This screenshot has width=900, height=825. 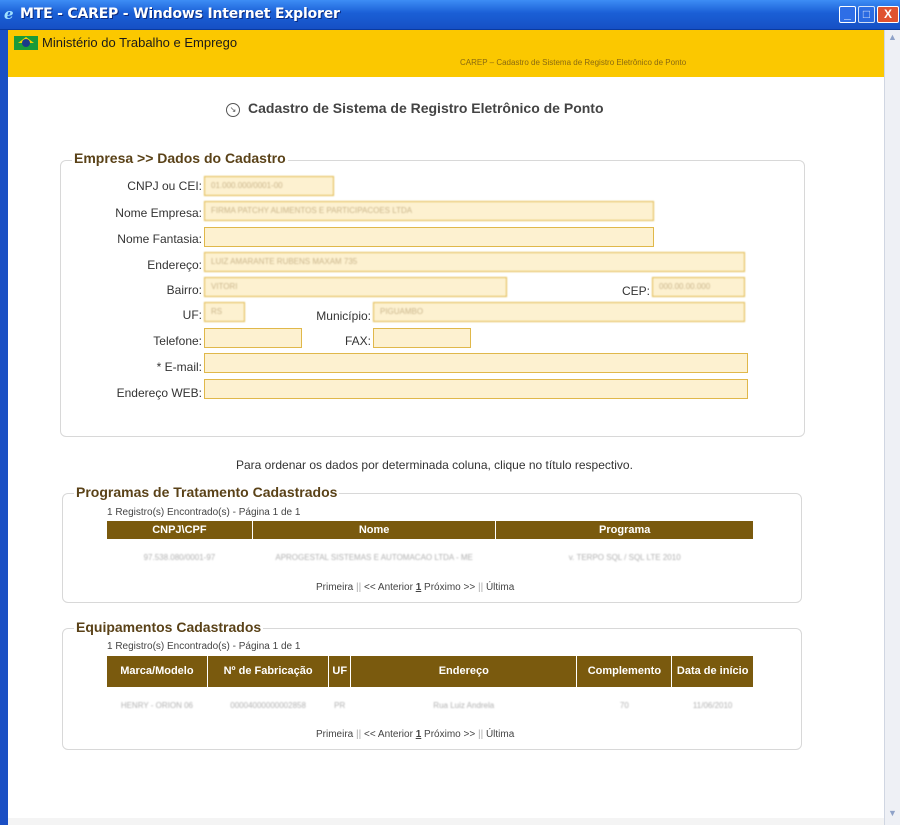 What do you see at coordinates (180, 14) in the screenshot?
I see `window-title: MTE - CAREP - Windows Internet Explorer` at bounding box center [180, 14].